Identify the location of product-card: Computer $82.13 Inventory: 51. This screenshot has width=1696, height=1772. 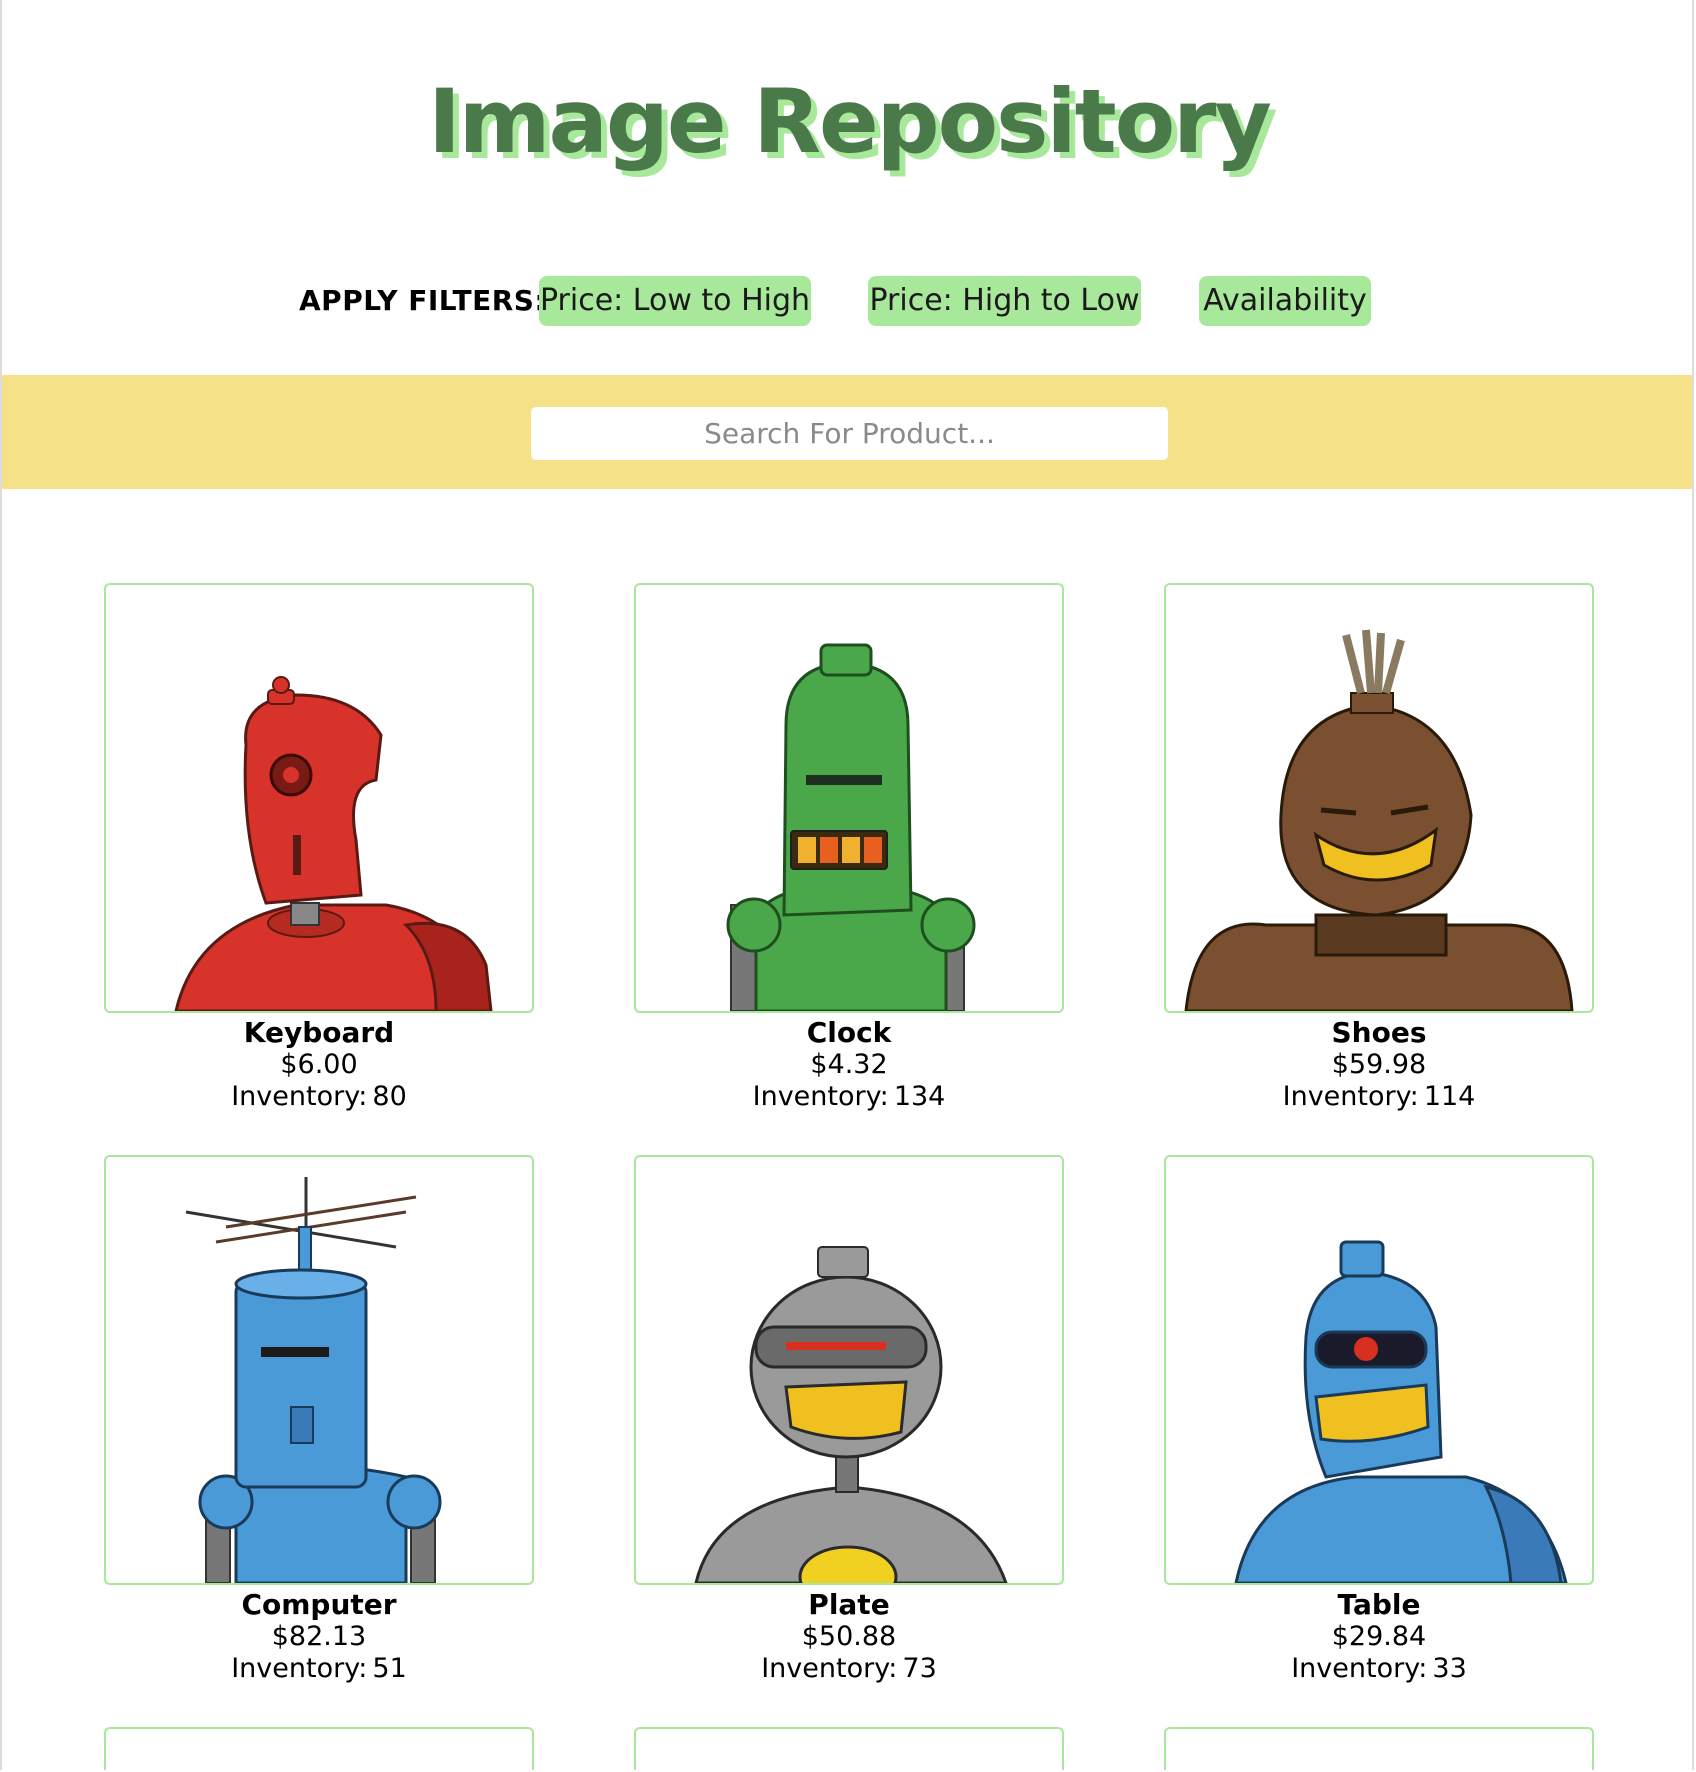
(319, 1420).